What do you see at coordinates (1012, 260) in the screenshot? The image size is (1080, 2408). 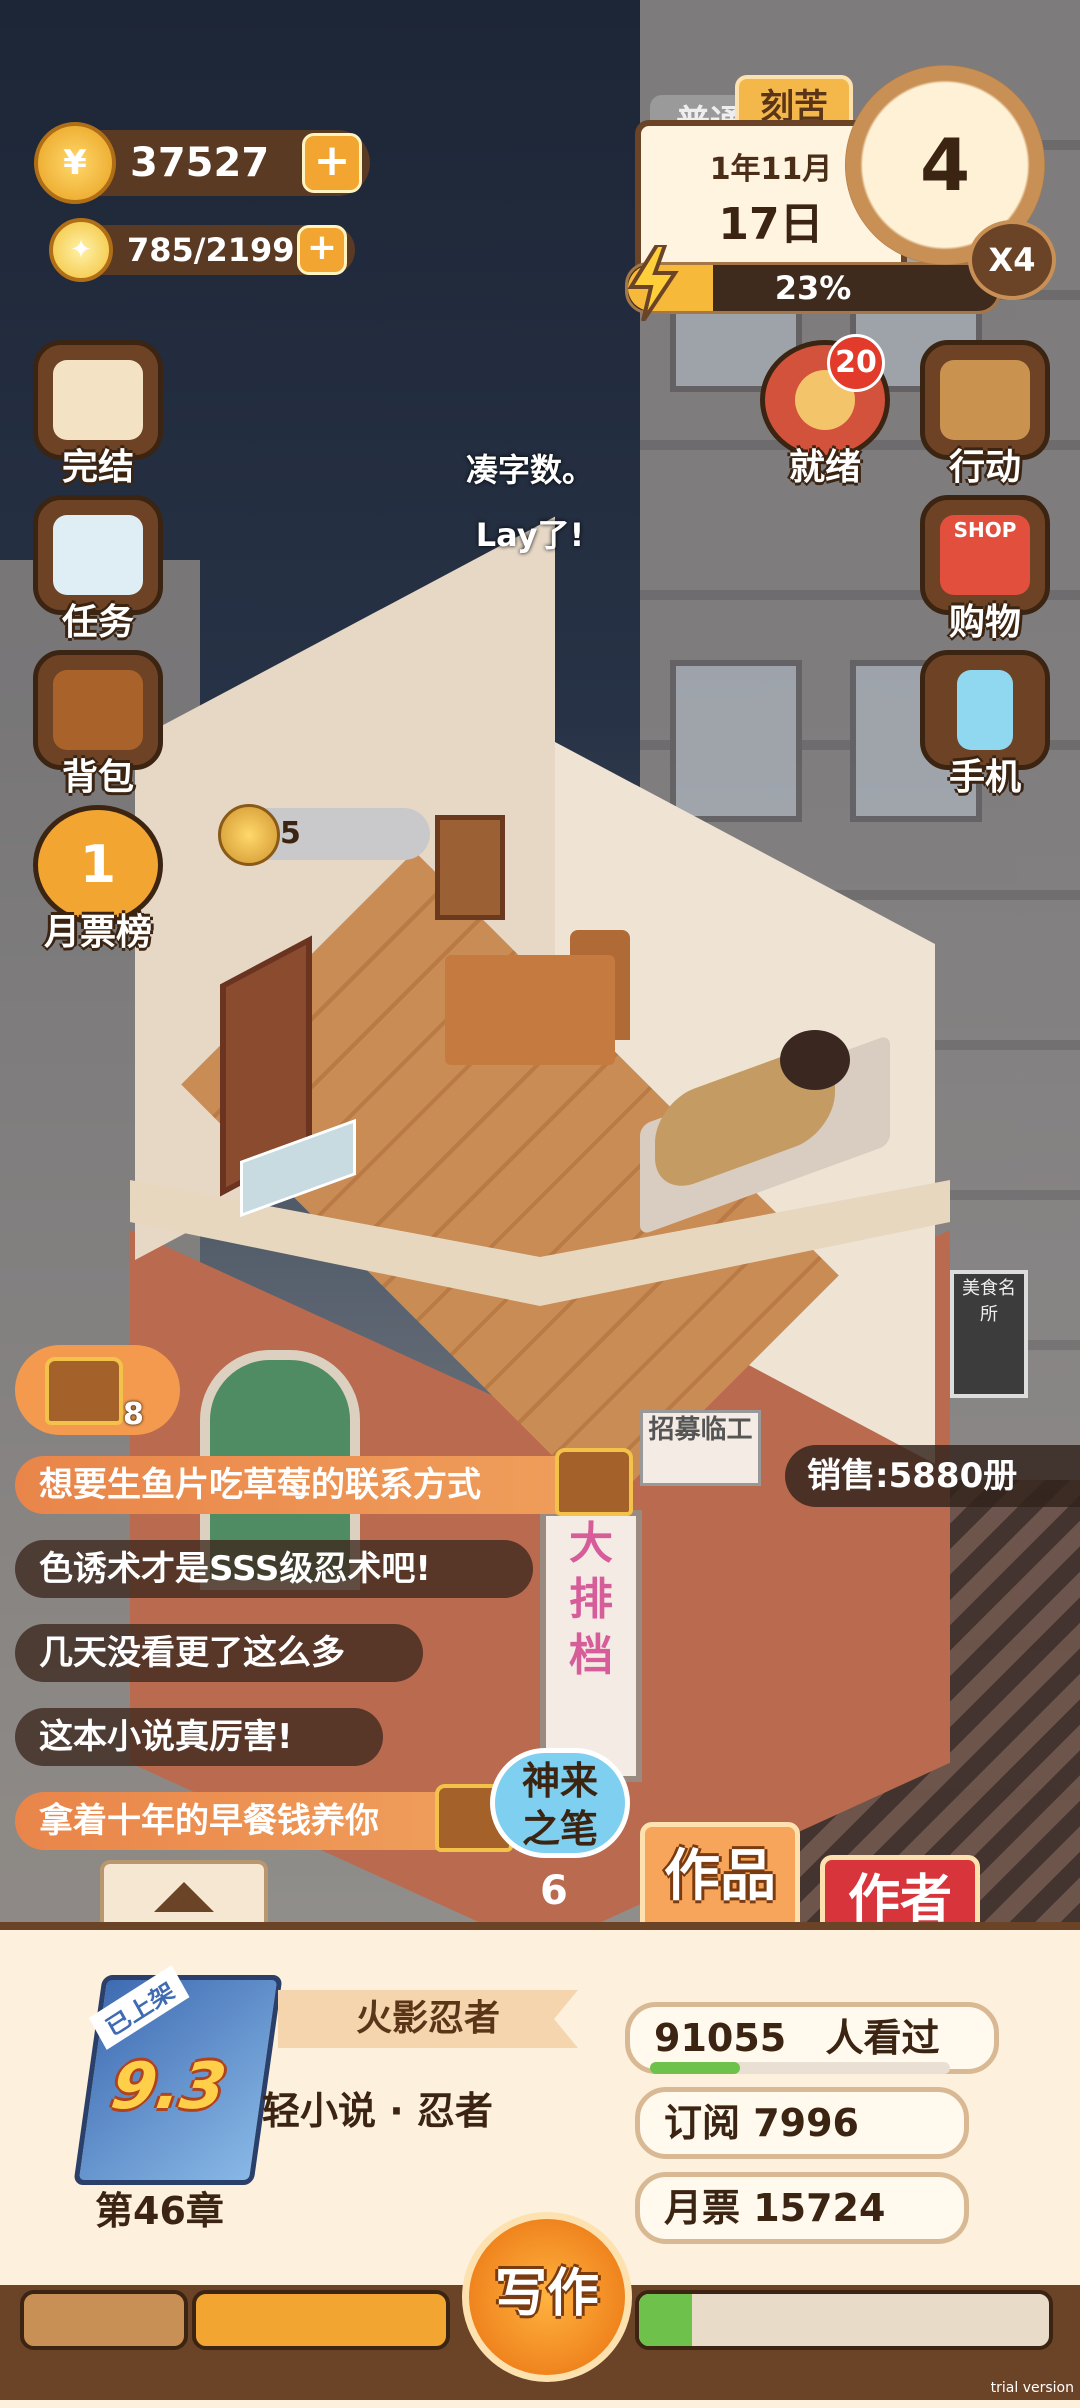 I see `speed-button: X4` at bounding box center [1012, 260].